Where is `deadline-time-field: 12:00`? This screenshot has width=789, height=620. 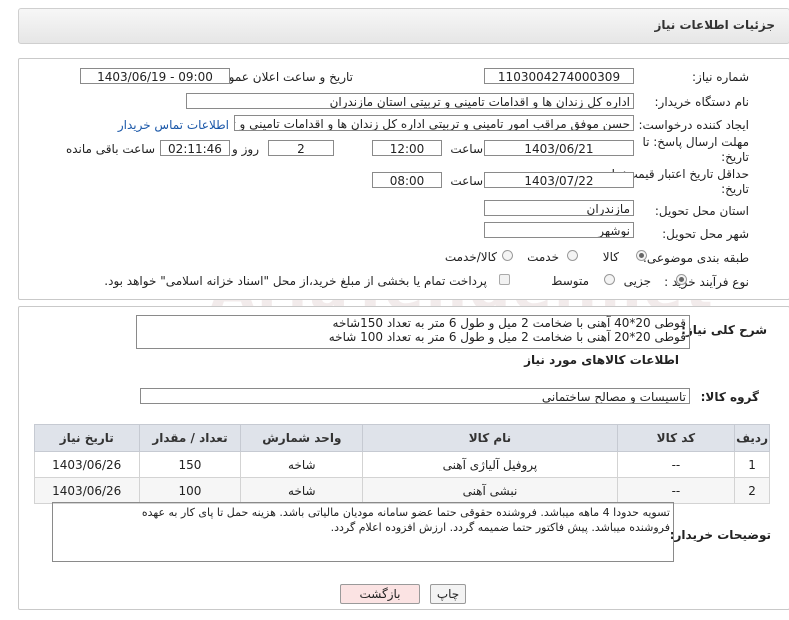
deadline-time-field: 12:00 is located at coordinates (407, 148).